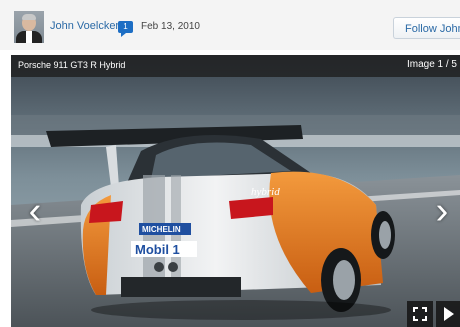 This screenshot has width=460, height=327. I want to click on avatar-hair, so click(29, 17).